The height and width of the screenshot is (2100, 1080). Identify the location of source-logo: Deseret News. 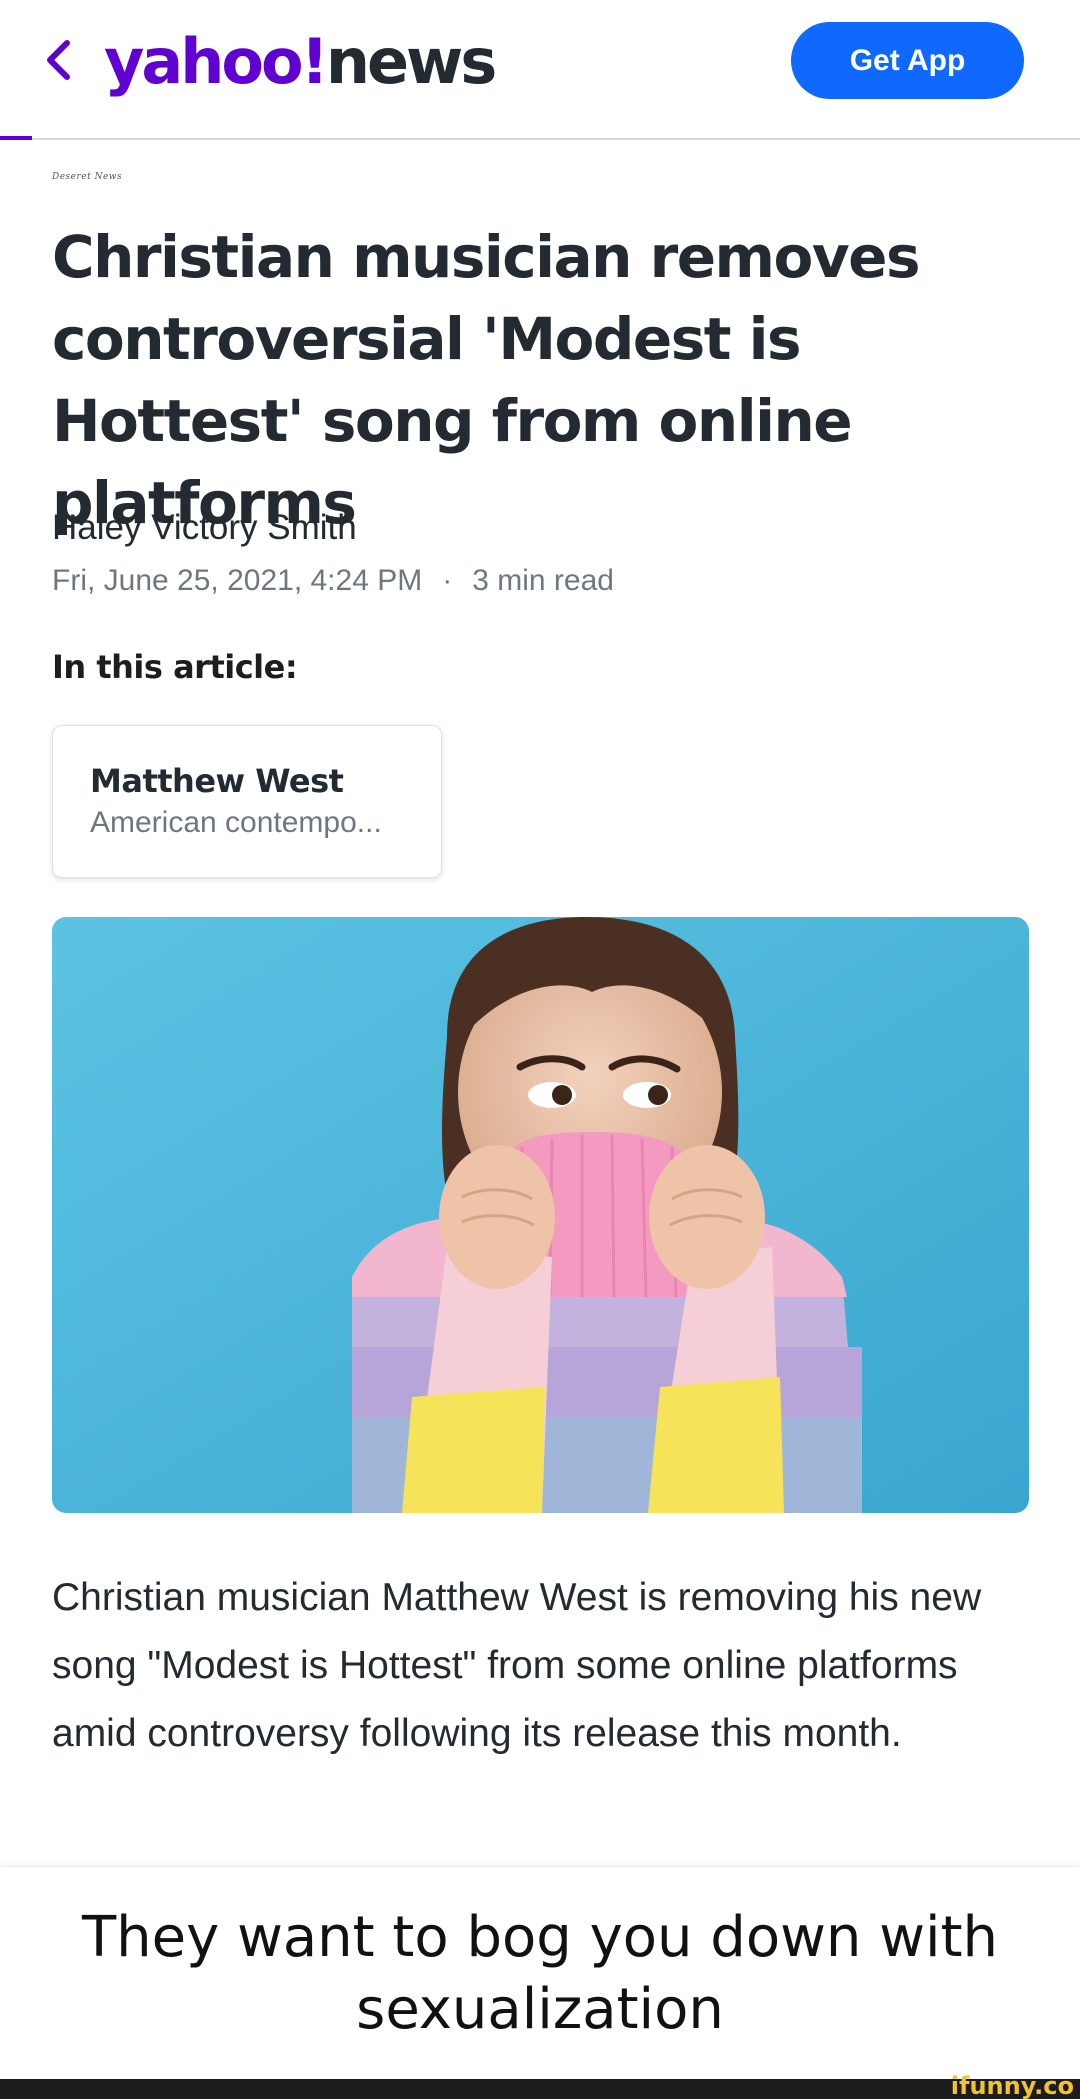
(87, 177).